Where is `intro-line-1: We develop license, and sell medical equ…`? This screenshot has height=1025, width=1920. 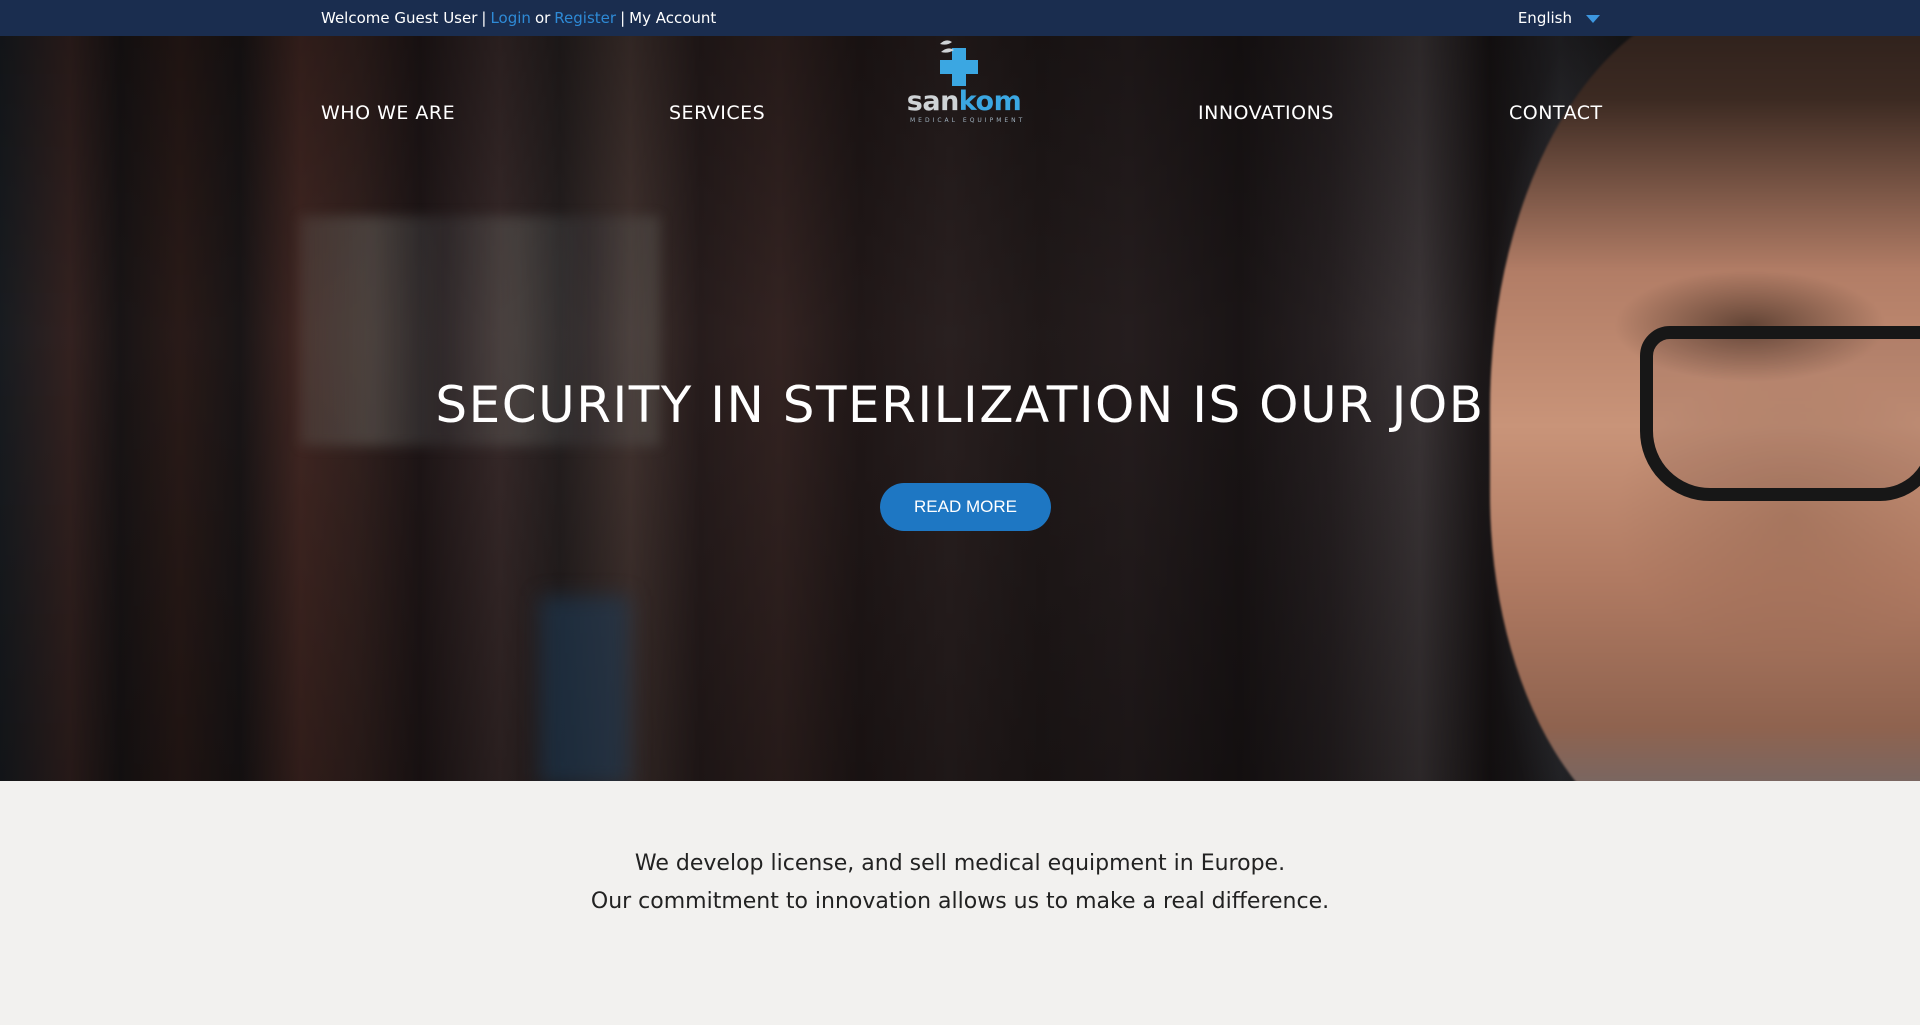
intro-line-1: We develop license, and sell medical equ… is located at coordinates (960, 863).